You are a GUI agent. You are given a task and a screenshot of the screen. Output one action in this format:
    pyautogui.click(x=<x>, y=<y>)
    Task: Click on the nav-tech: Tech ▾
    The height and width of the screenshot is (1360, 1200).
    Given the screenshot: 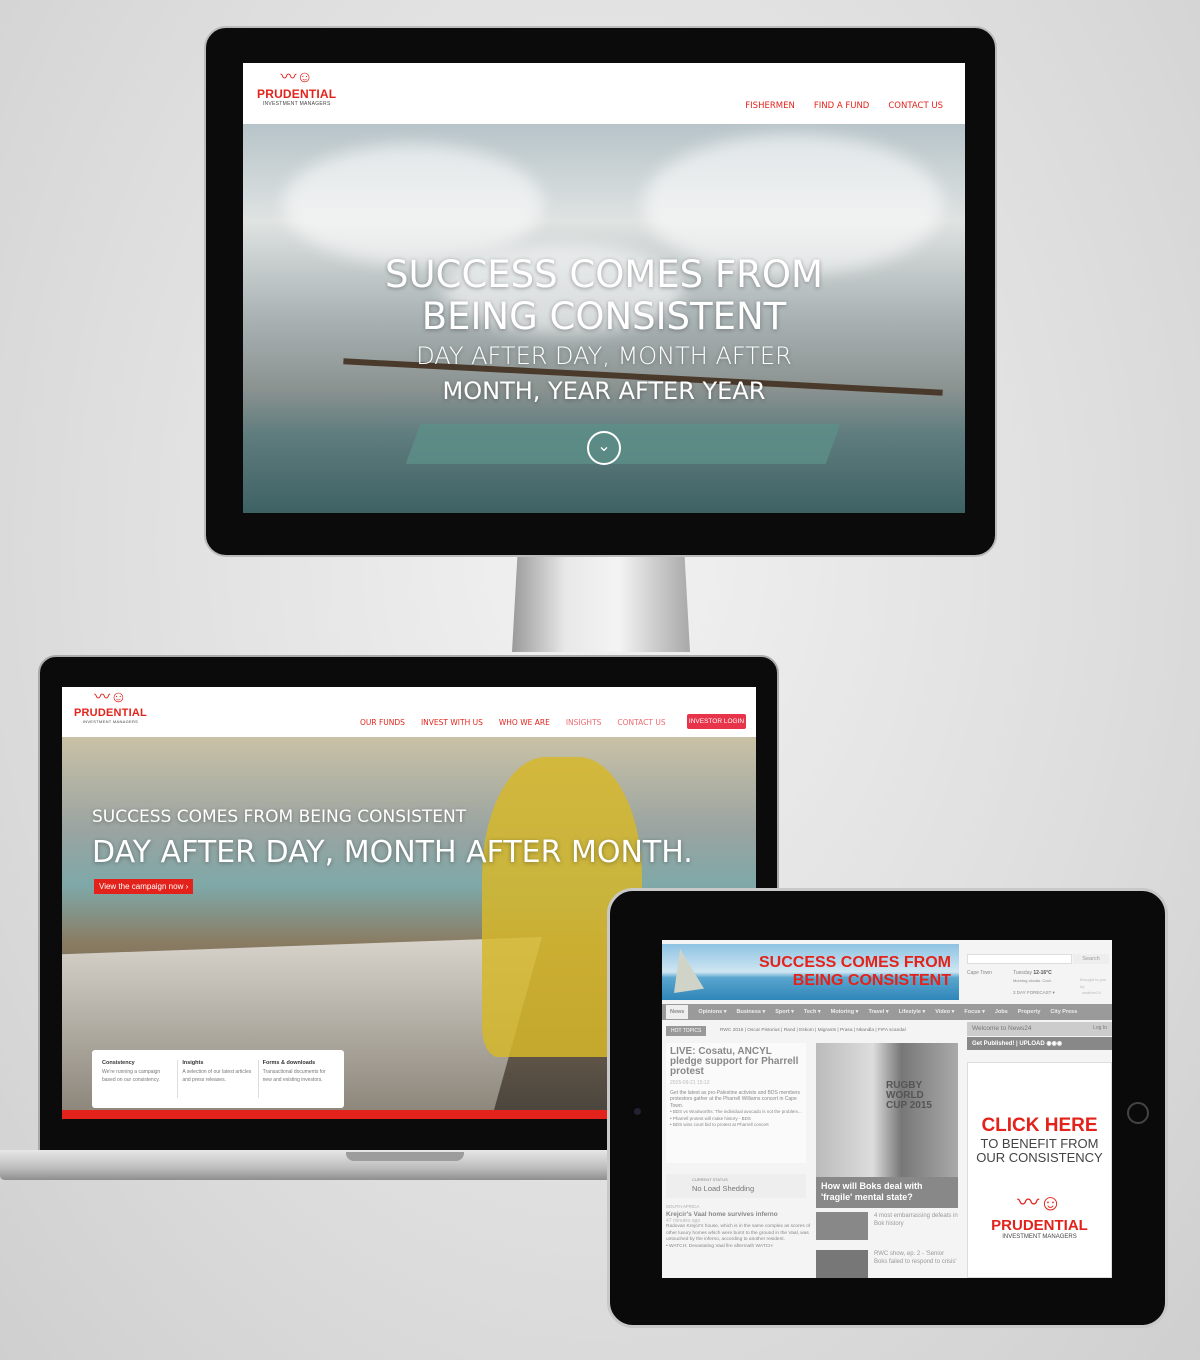 What is the action you would take?
    pyautogui.click(x=812, y=1012)
    